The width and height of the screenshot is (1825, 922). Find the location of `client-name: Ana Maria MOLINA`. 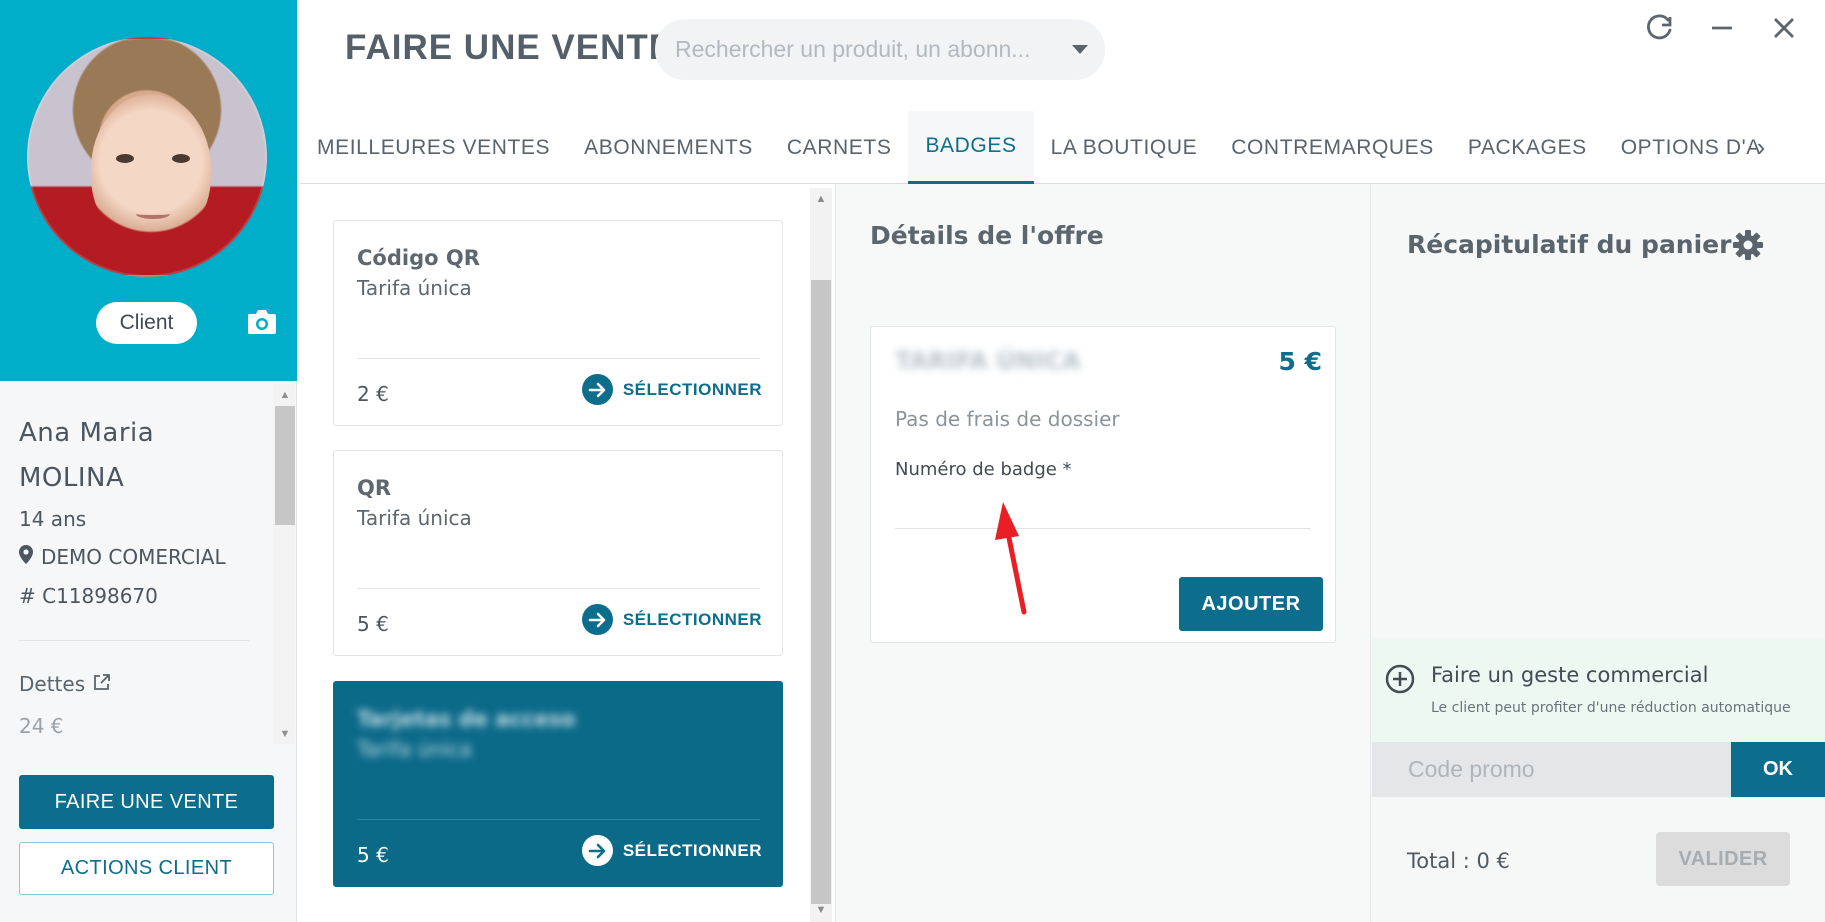

client-name: Ana Maria MOLINA is located at coordinates (139, 456).